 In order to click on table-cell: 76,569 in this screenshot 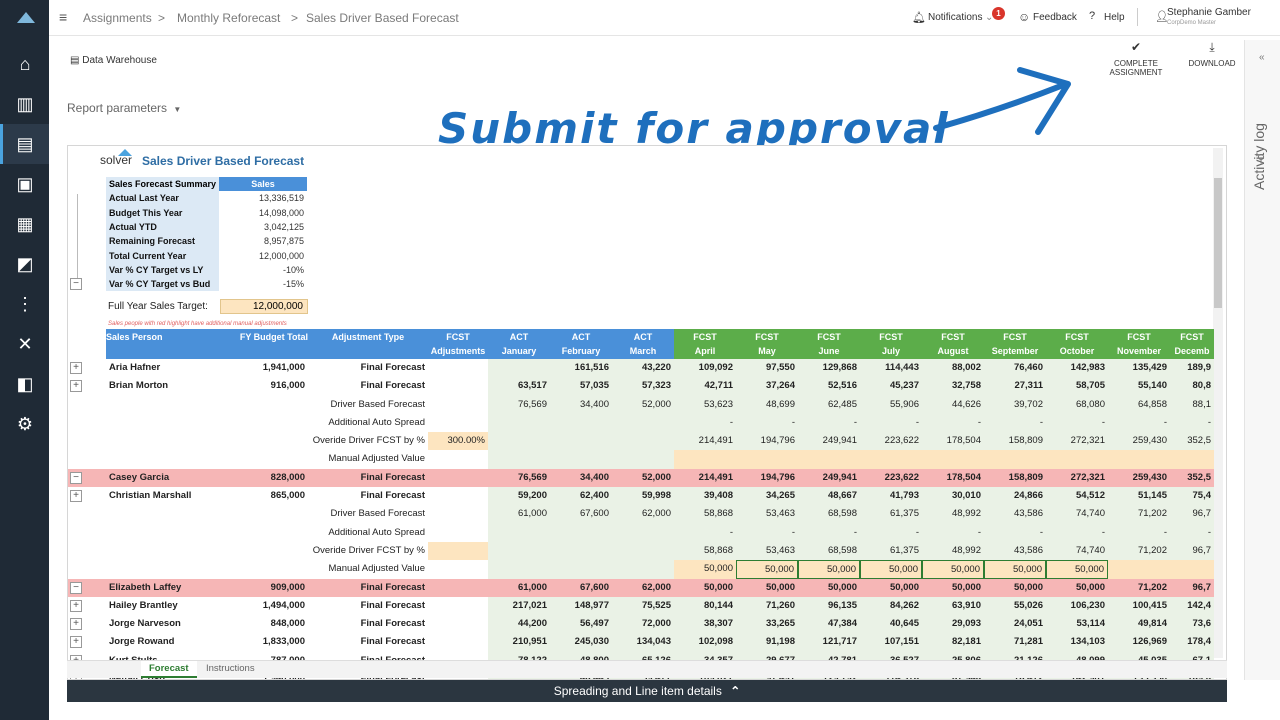, I will do `click(519, 478)`.